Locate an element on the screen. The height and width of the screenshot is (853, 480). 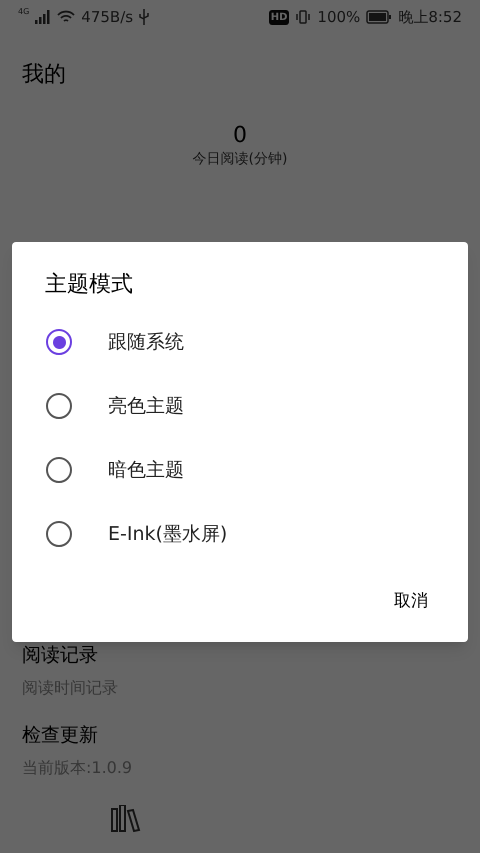
cancel-button: 取消 is located at coordinates (411, 601).